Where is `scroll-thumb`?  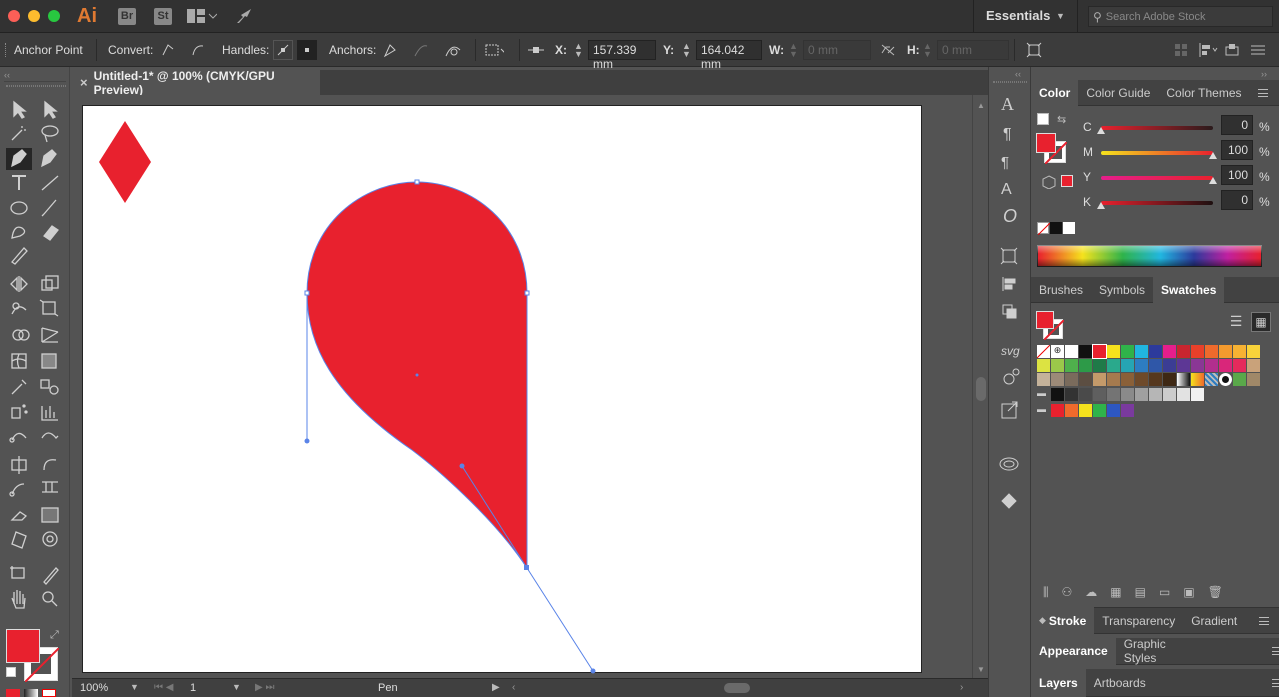
scroll-thumb is located at coordinates (981, 389).